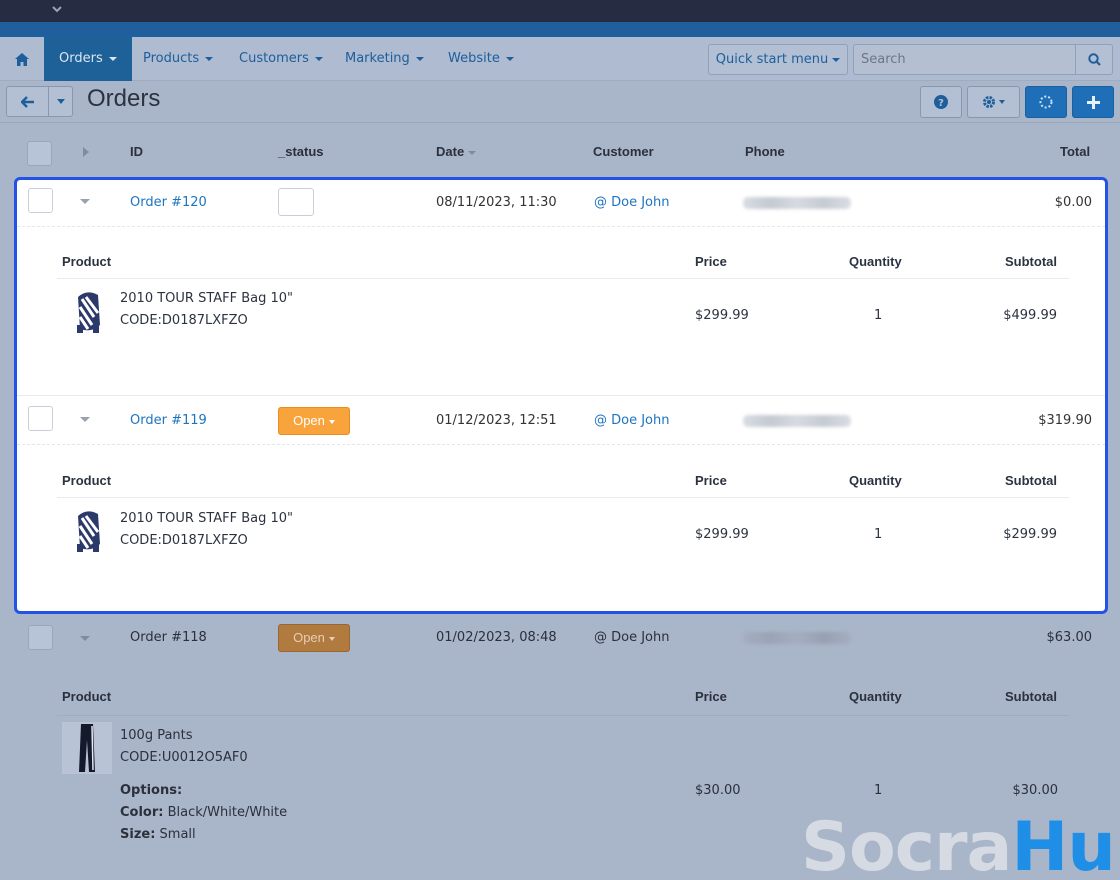  What do you see at coordinates (57, 11) in the screenshot?
I see `chevron-down-icon` at bounding box center [57, 11].